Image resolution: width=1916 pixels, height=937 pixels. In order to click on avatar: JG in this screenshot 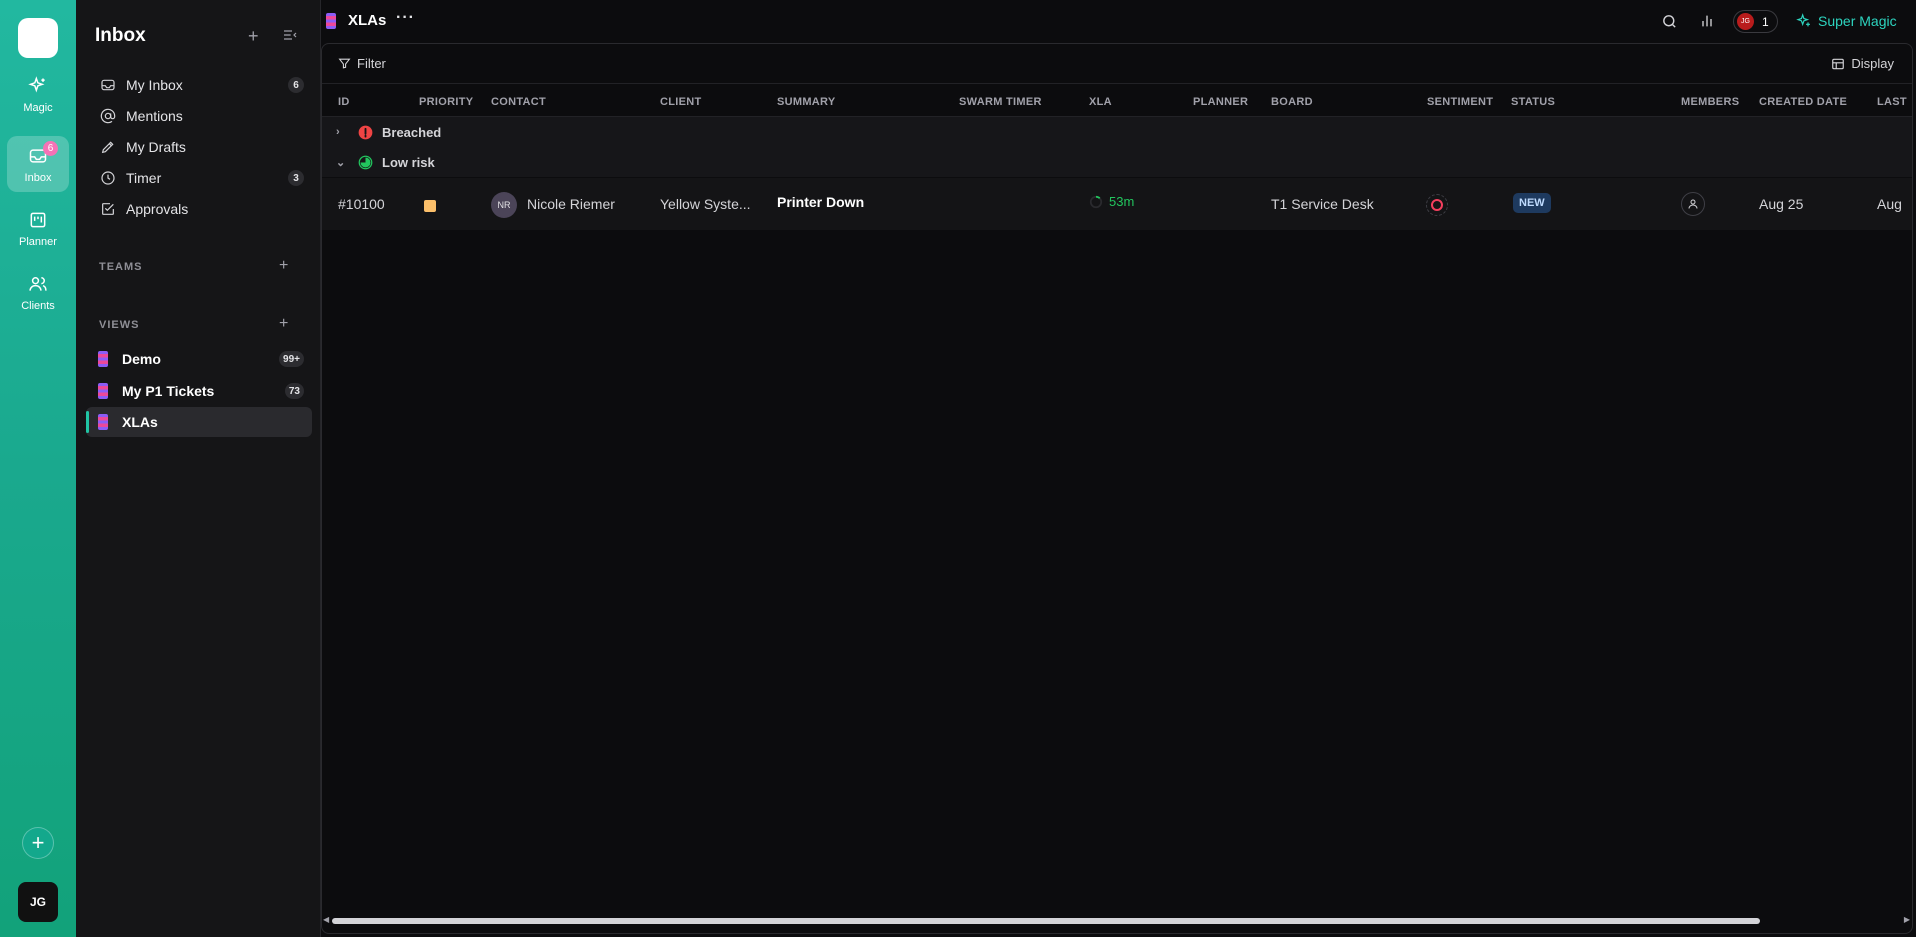, I will do `click(1745, 21)`.